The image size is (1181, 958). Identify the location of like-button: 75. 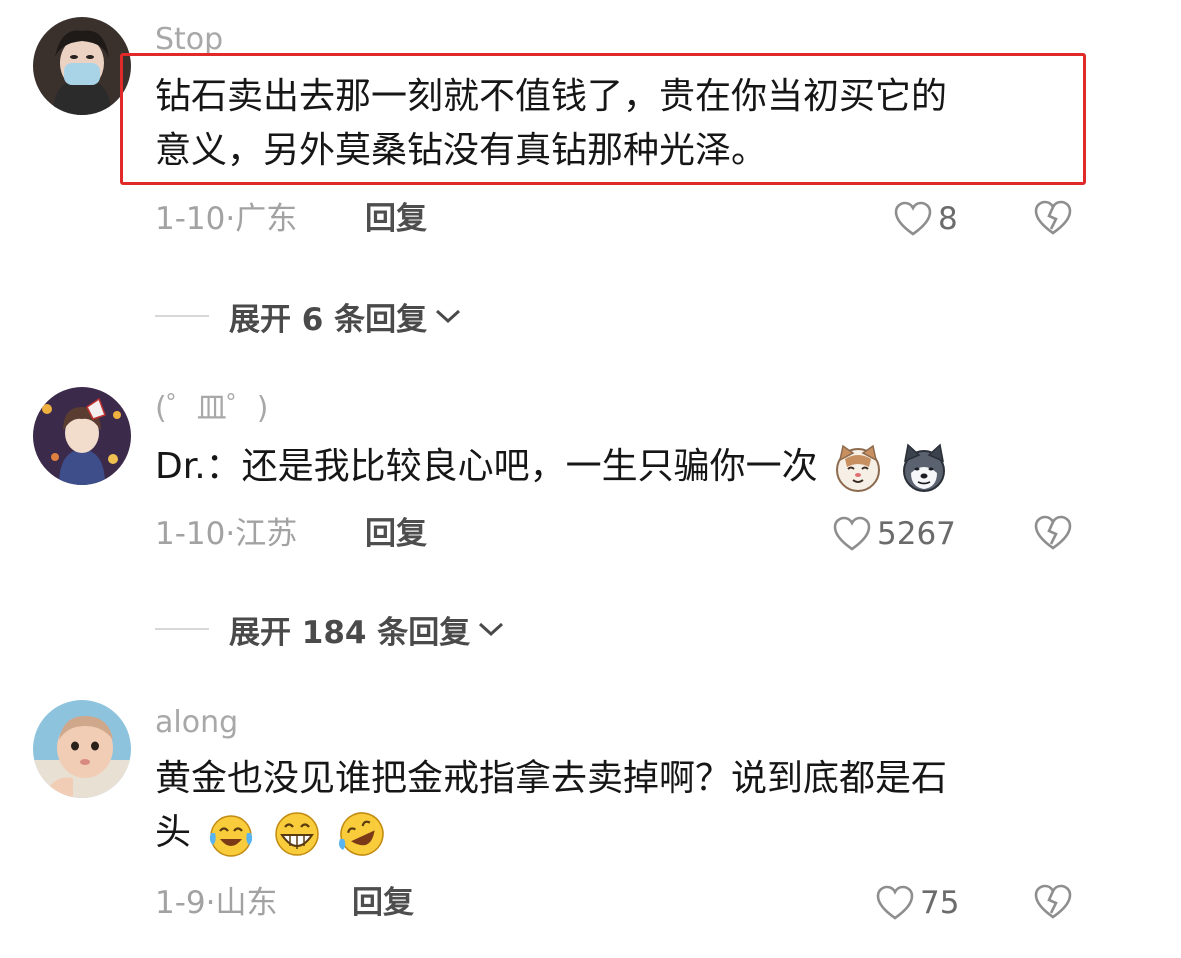
(917, 903).